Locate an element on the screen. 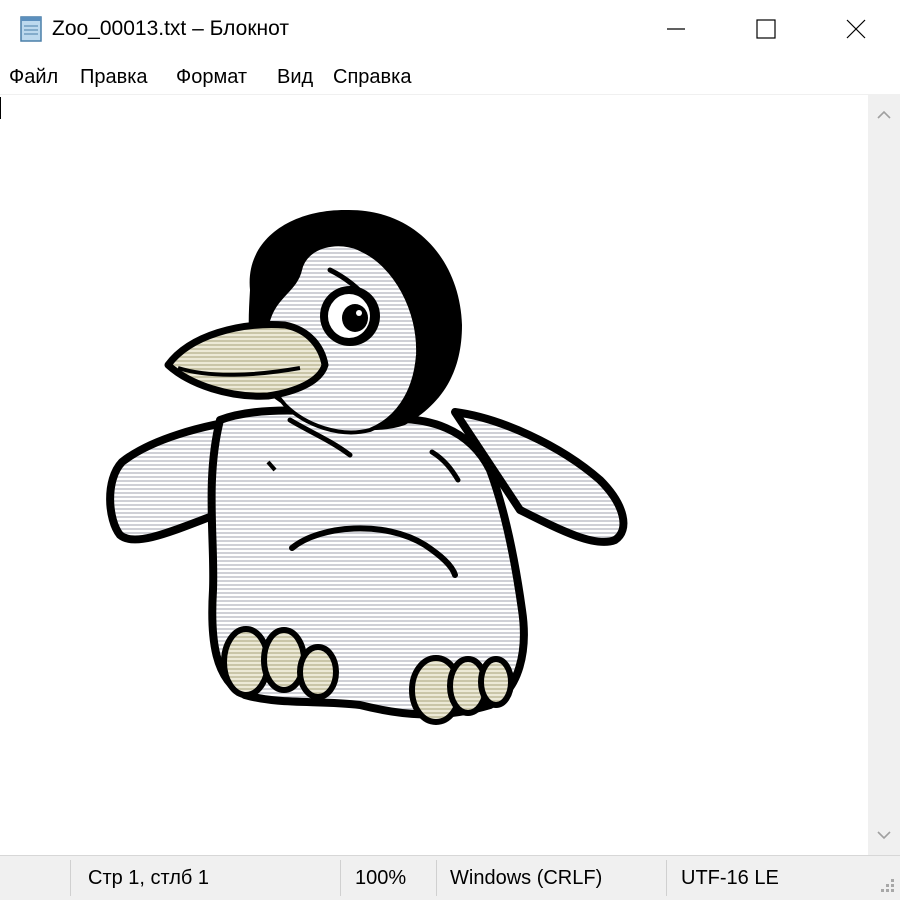  status-position: Стр 1, стлб 1 is located at coordinates (149, 878).